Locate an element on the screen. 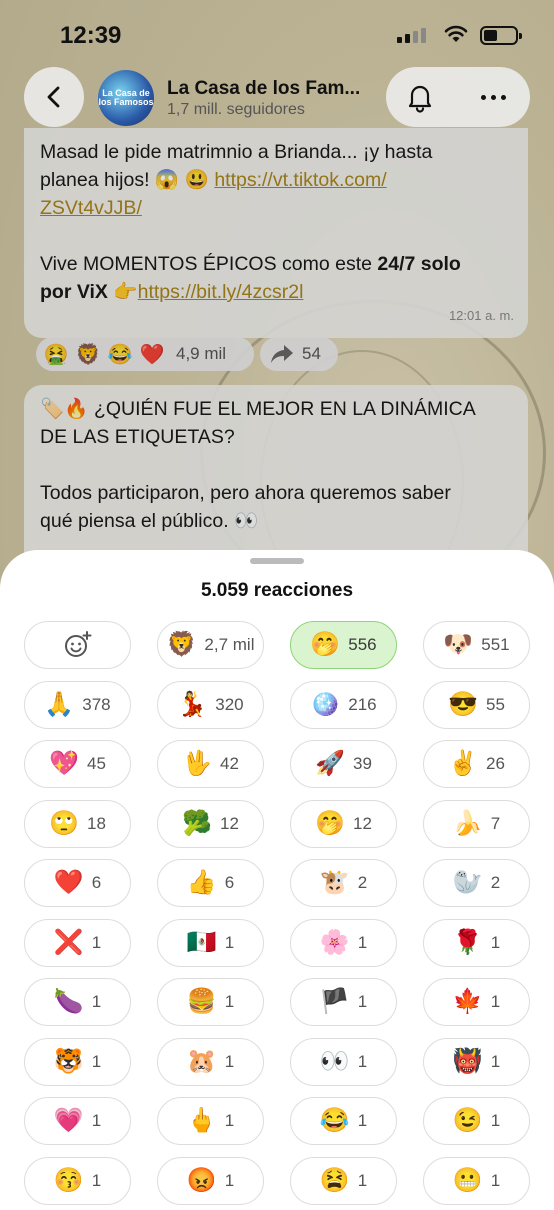 Image resolution: width=554 pixels, height=1210 pixels. reaction-emoji: ✌️ is located at coordinates (463, 763).